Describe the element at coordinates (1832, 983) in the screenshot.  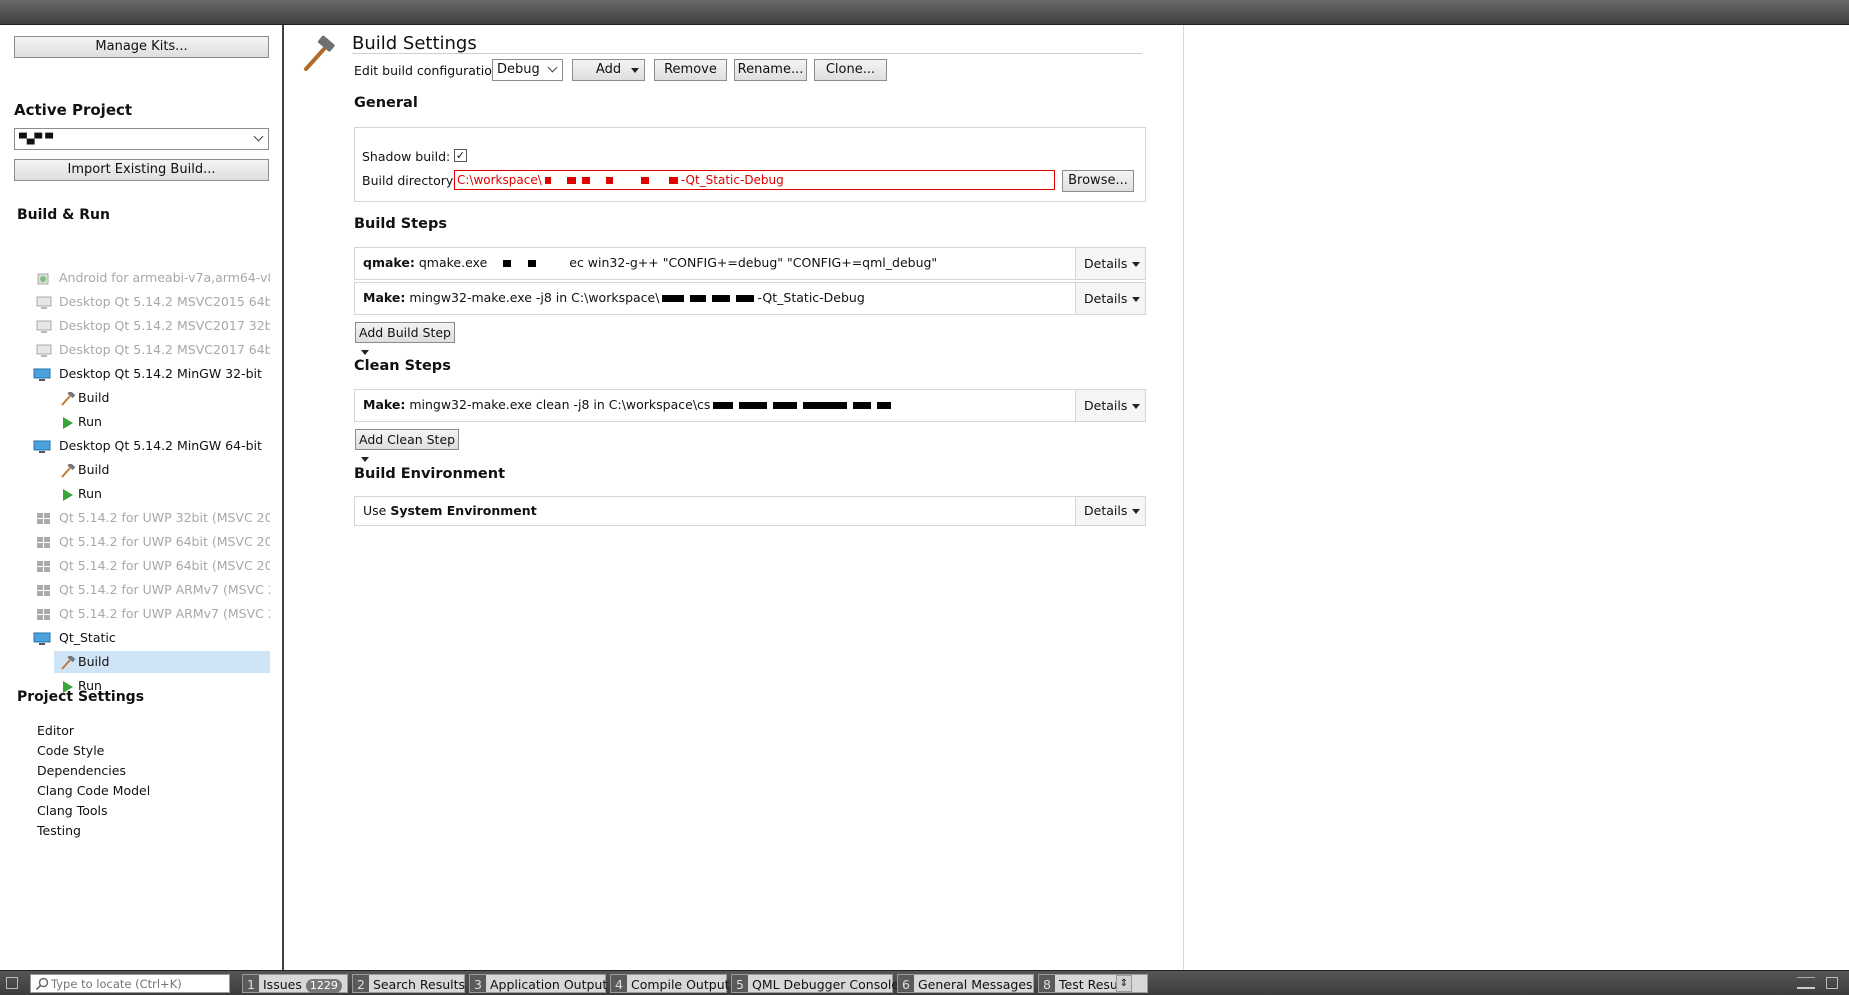
I see `toggle-output-icon` at that location.